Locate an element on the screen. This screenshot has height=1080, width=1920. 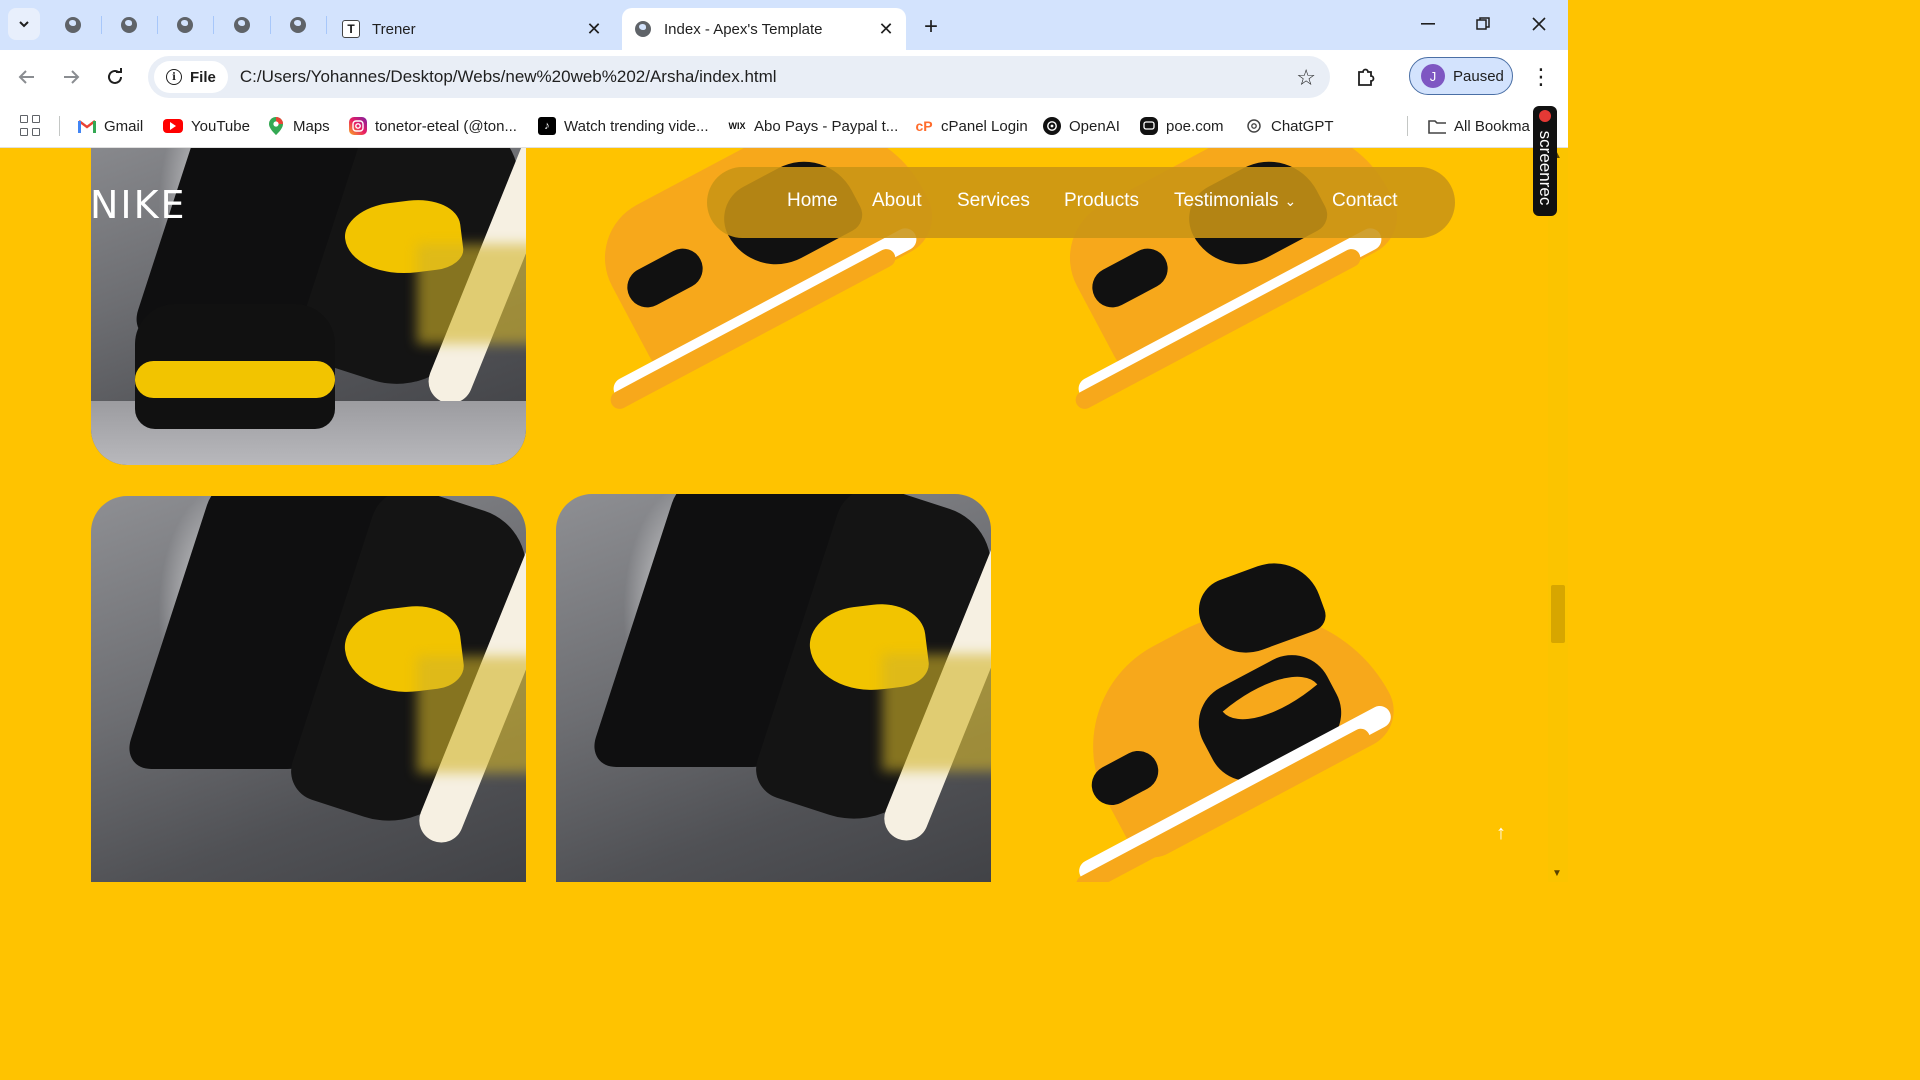
bookmark-chatgpt: ChatGPT is located at coordinates (1289, 126).